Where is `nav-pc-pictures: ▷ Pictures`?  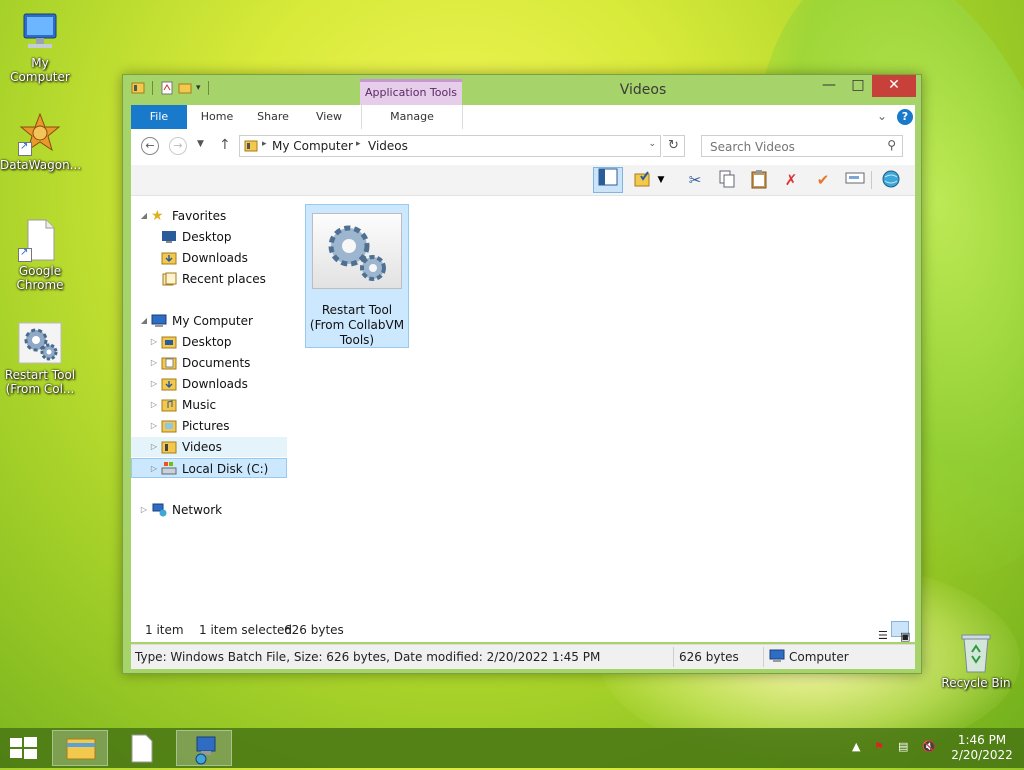 nav-pc-pictures: ▷ Pictures is located at coordinates (211, 426).